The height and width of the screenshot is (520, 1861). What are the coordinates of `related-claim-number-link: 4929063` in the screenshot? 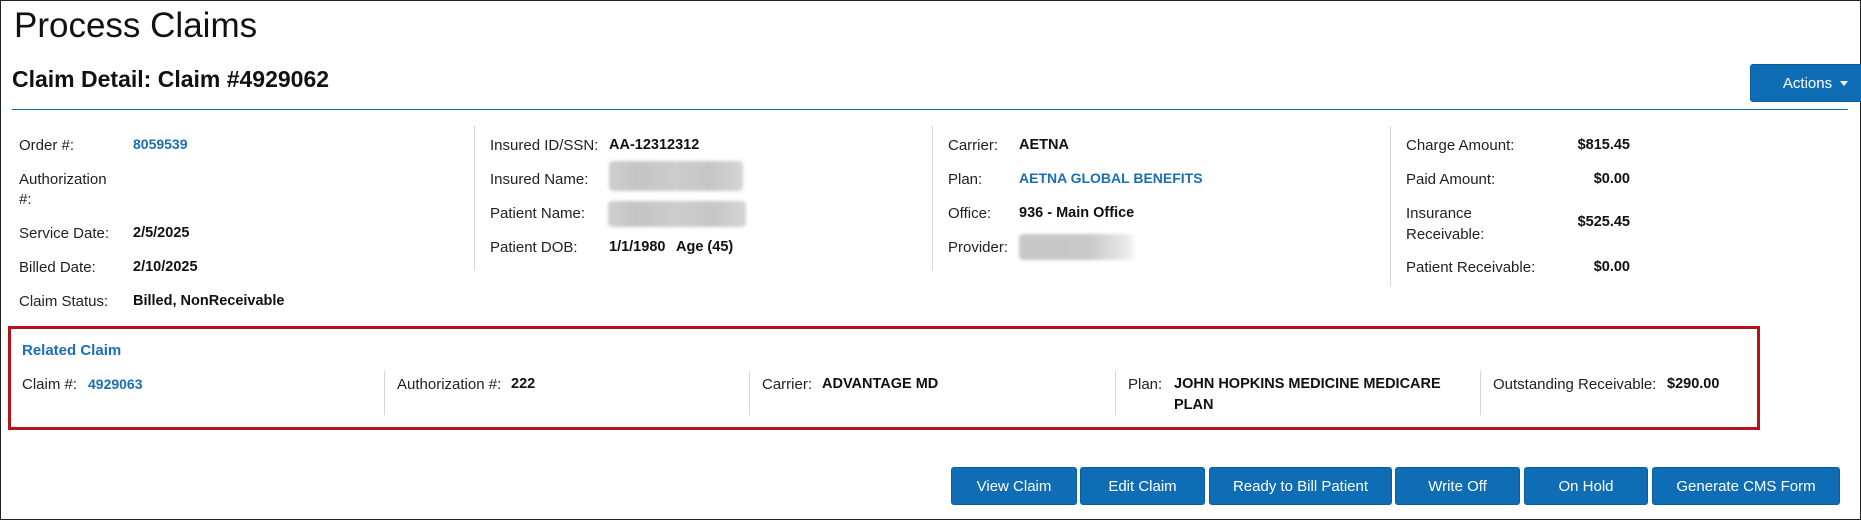 It's located at (115, 384).